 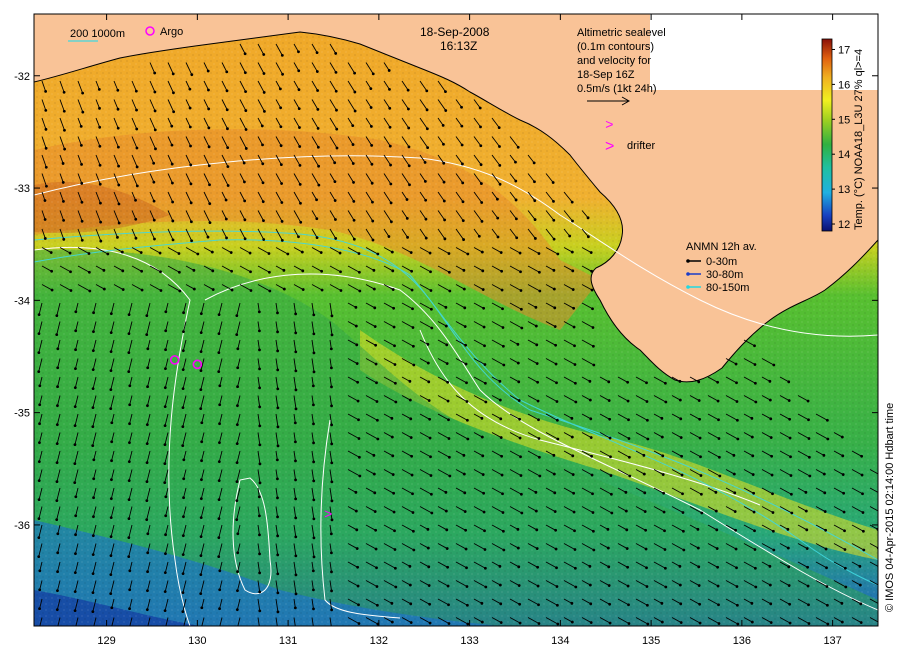 What do you see at coordinates (727, 288) in the screenshot?
I see `anmn-legend-item: 80-150m` at bounding box center [727, 288].